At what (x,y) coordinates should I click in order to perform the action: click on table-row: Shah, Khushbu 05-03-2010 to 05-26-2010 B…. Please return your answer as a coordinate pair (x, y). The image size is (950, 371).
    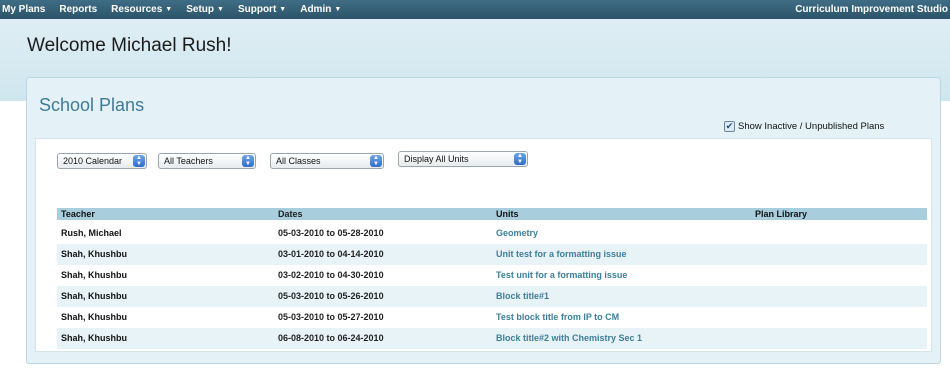
    Looking at the image, I should click on (492, 296).